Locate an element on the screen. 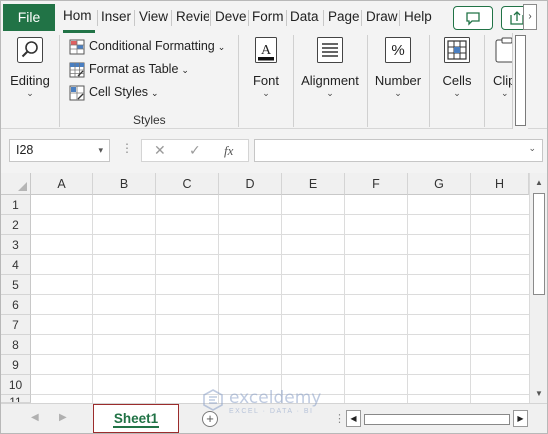 Image resolution: width=548 pixels, height=434 pixels. column-header-e: E is located at coordinates (313, 184).